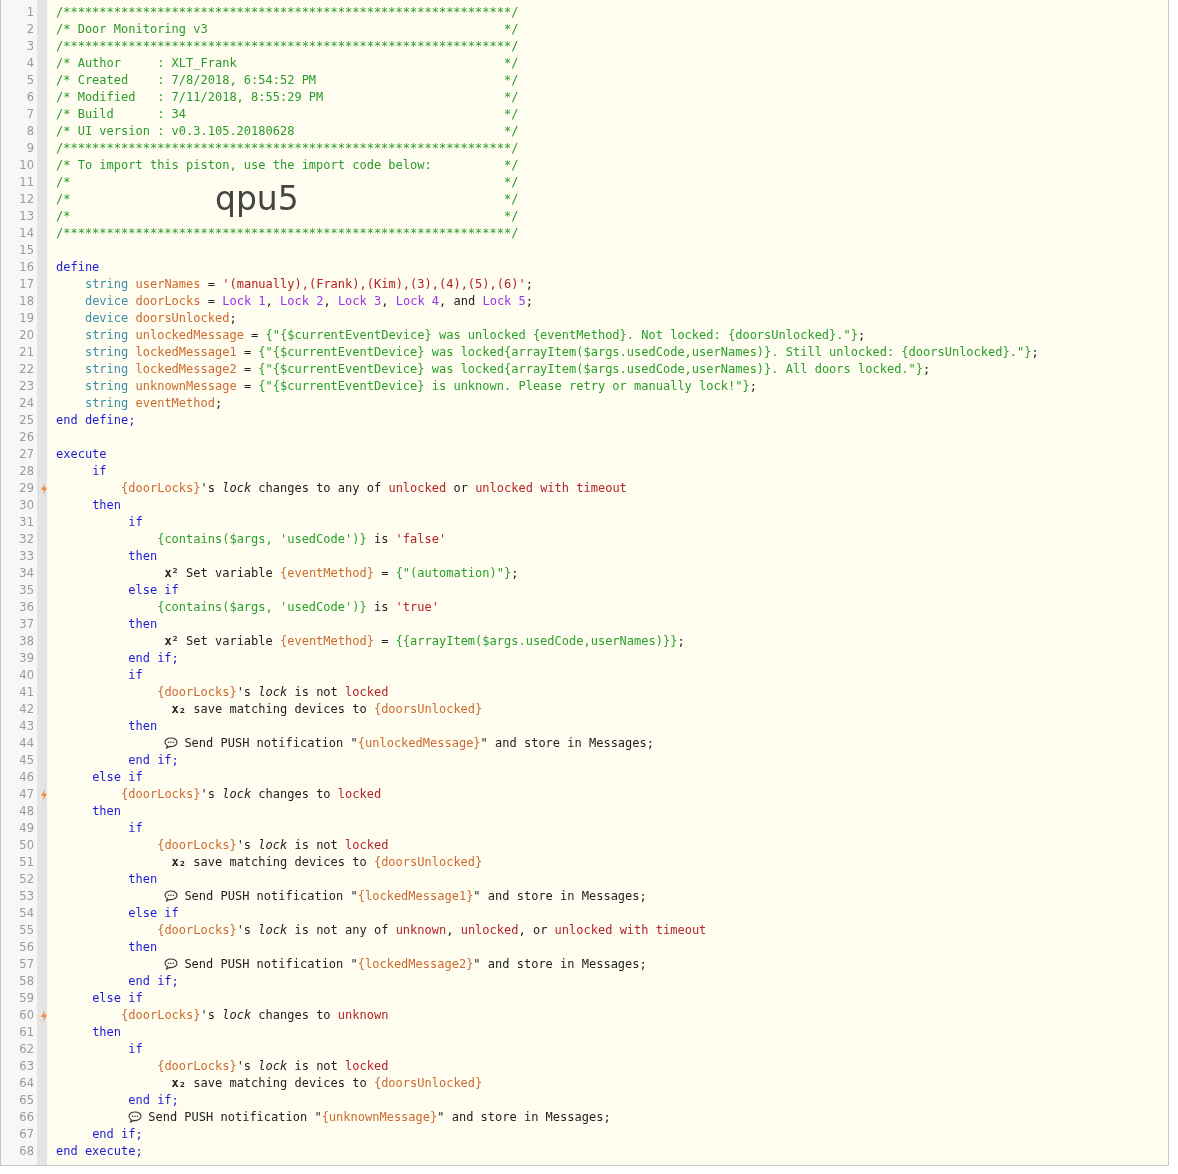 This screenshot has height=1174, width=1178. Describe the element at coordinates (26, 947) in the screenshot. I see `line-number: 56` at that location.